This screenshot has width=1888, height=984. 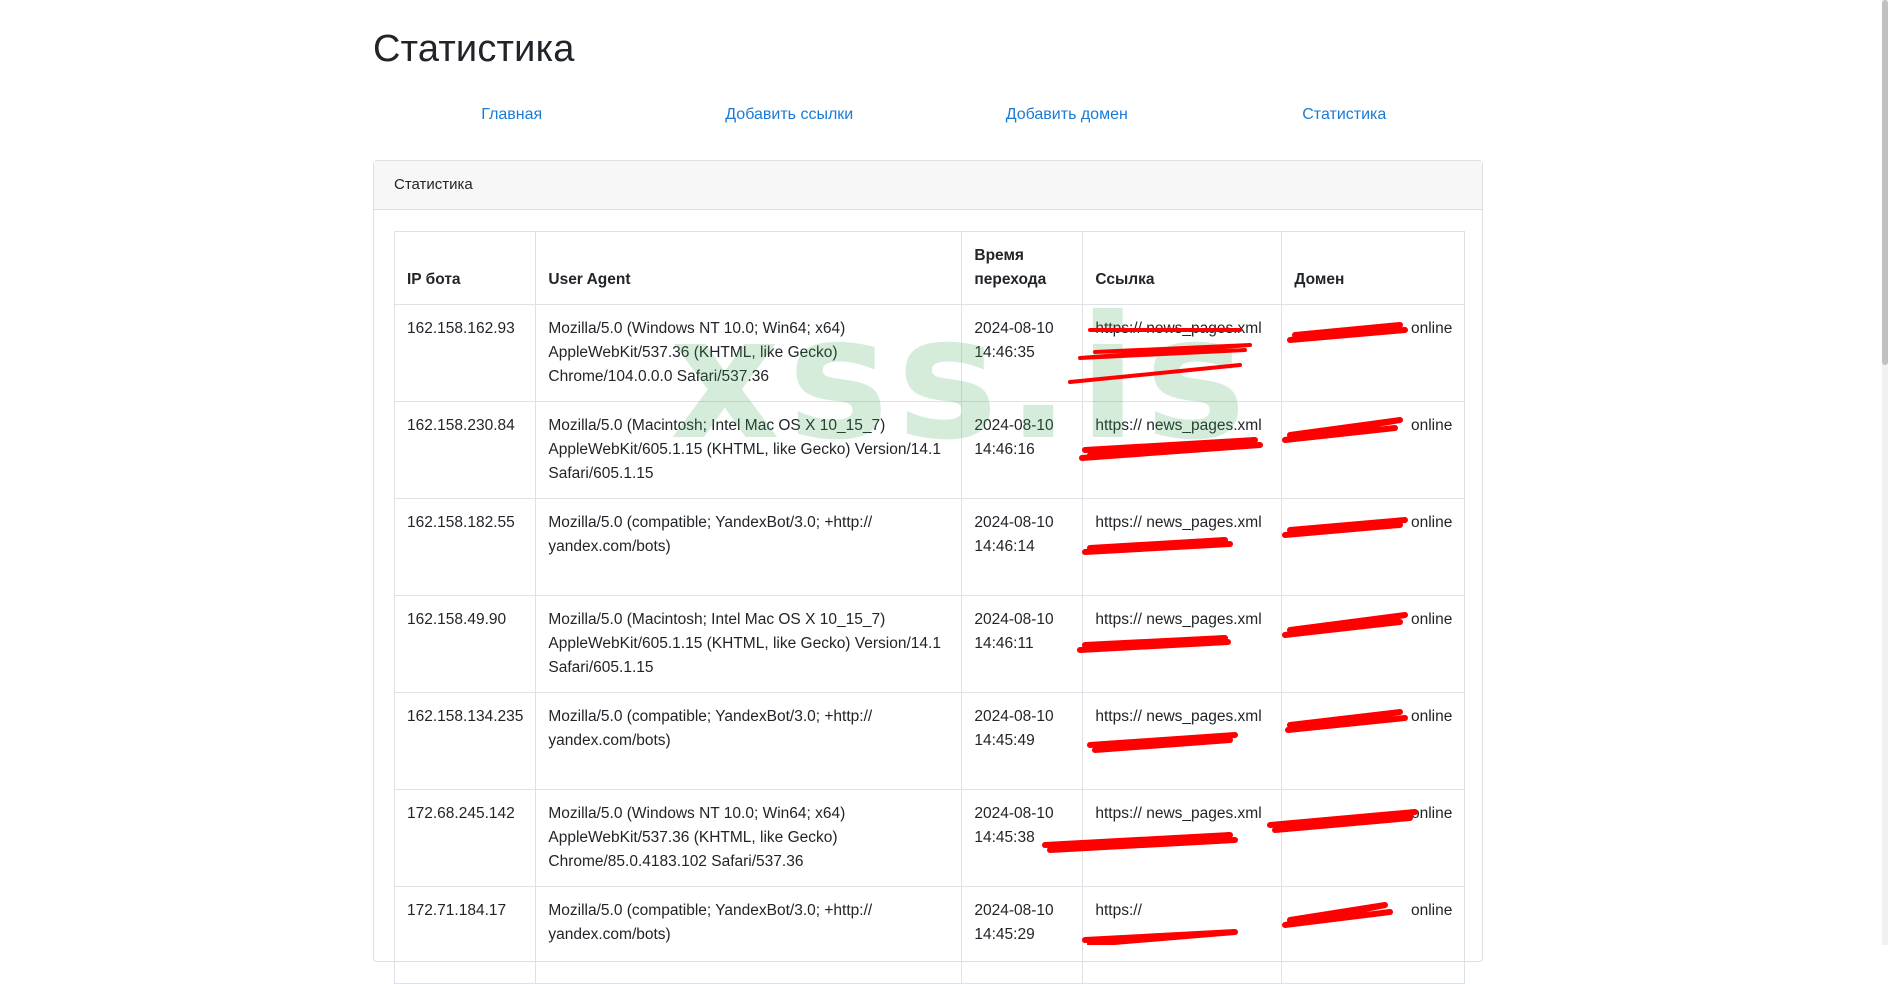 What do you see at coordinates (1022, 450) in the screenshot?
I see `cell-time: 2024-08-10 14:46:16` at bounding box center [1022, 450].